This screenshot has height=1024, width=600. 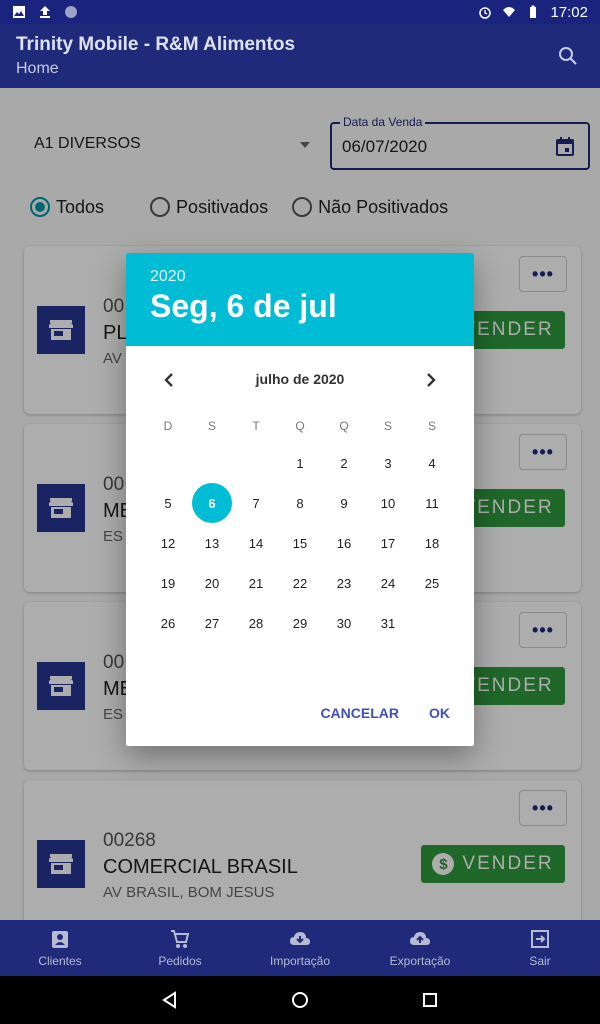 I want to click on cart-icon, so click(x=180, y=939).